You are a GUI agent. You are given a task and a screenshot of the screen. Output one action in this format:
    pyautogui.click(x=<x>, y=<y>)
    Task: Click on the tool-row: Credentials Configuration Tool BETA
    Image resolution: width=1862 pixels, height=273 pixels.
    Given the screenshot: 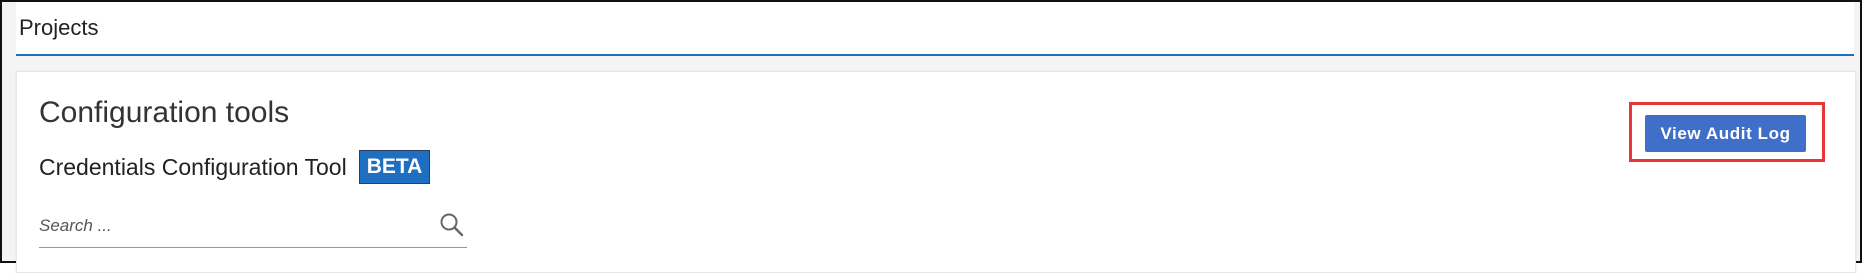 What is the action you would take?
    pyautogui.click(x=235, y=167)
    